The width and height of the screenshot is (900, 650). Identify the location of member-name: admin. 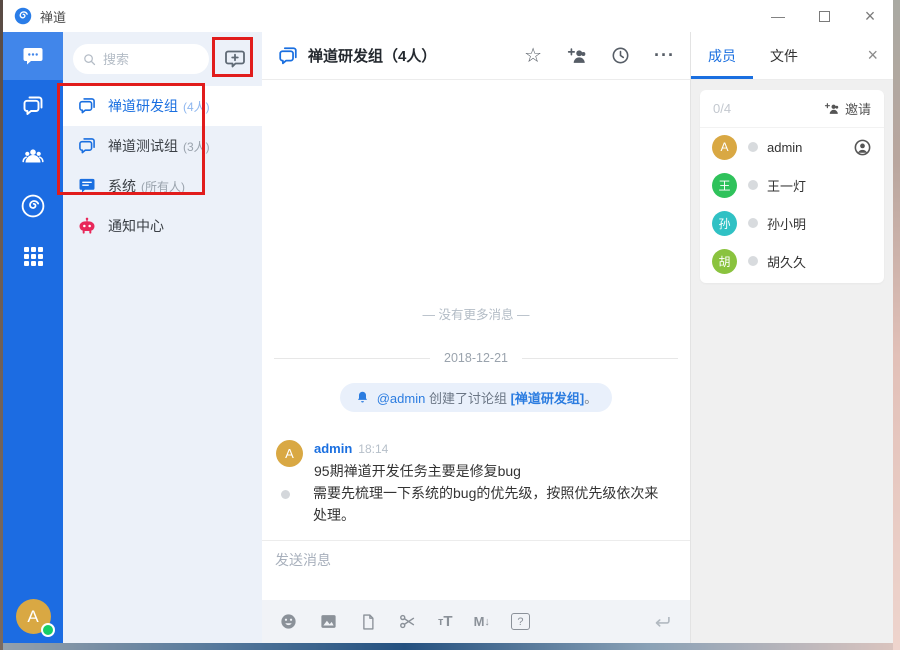
(785, 147).